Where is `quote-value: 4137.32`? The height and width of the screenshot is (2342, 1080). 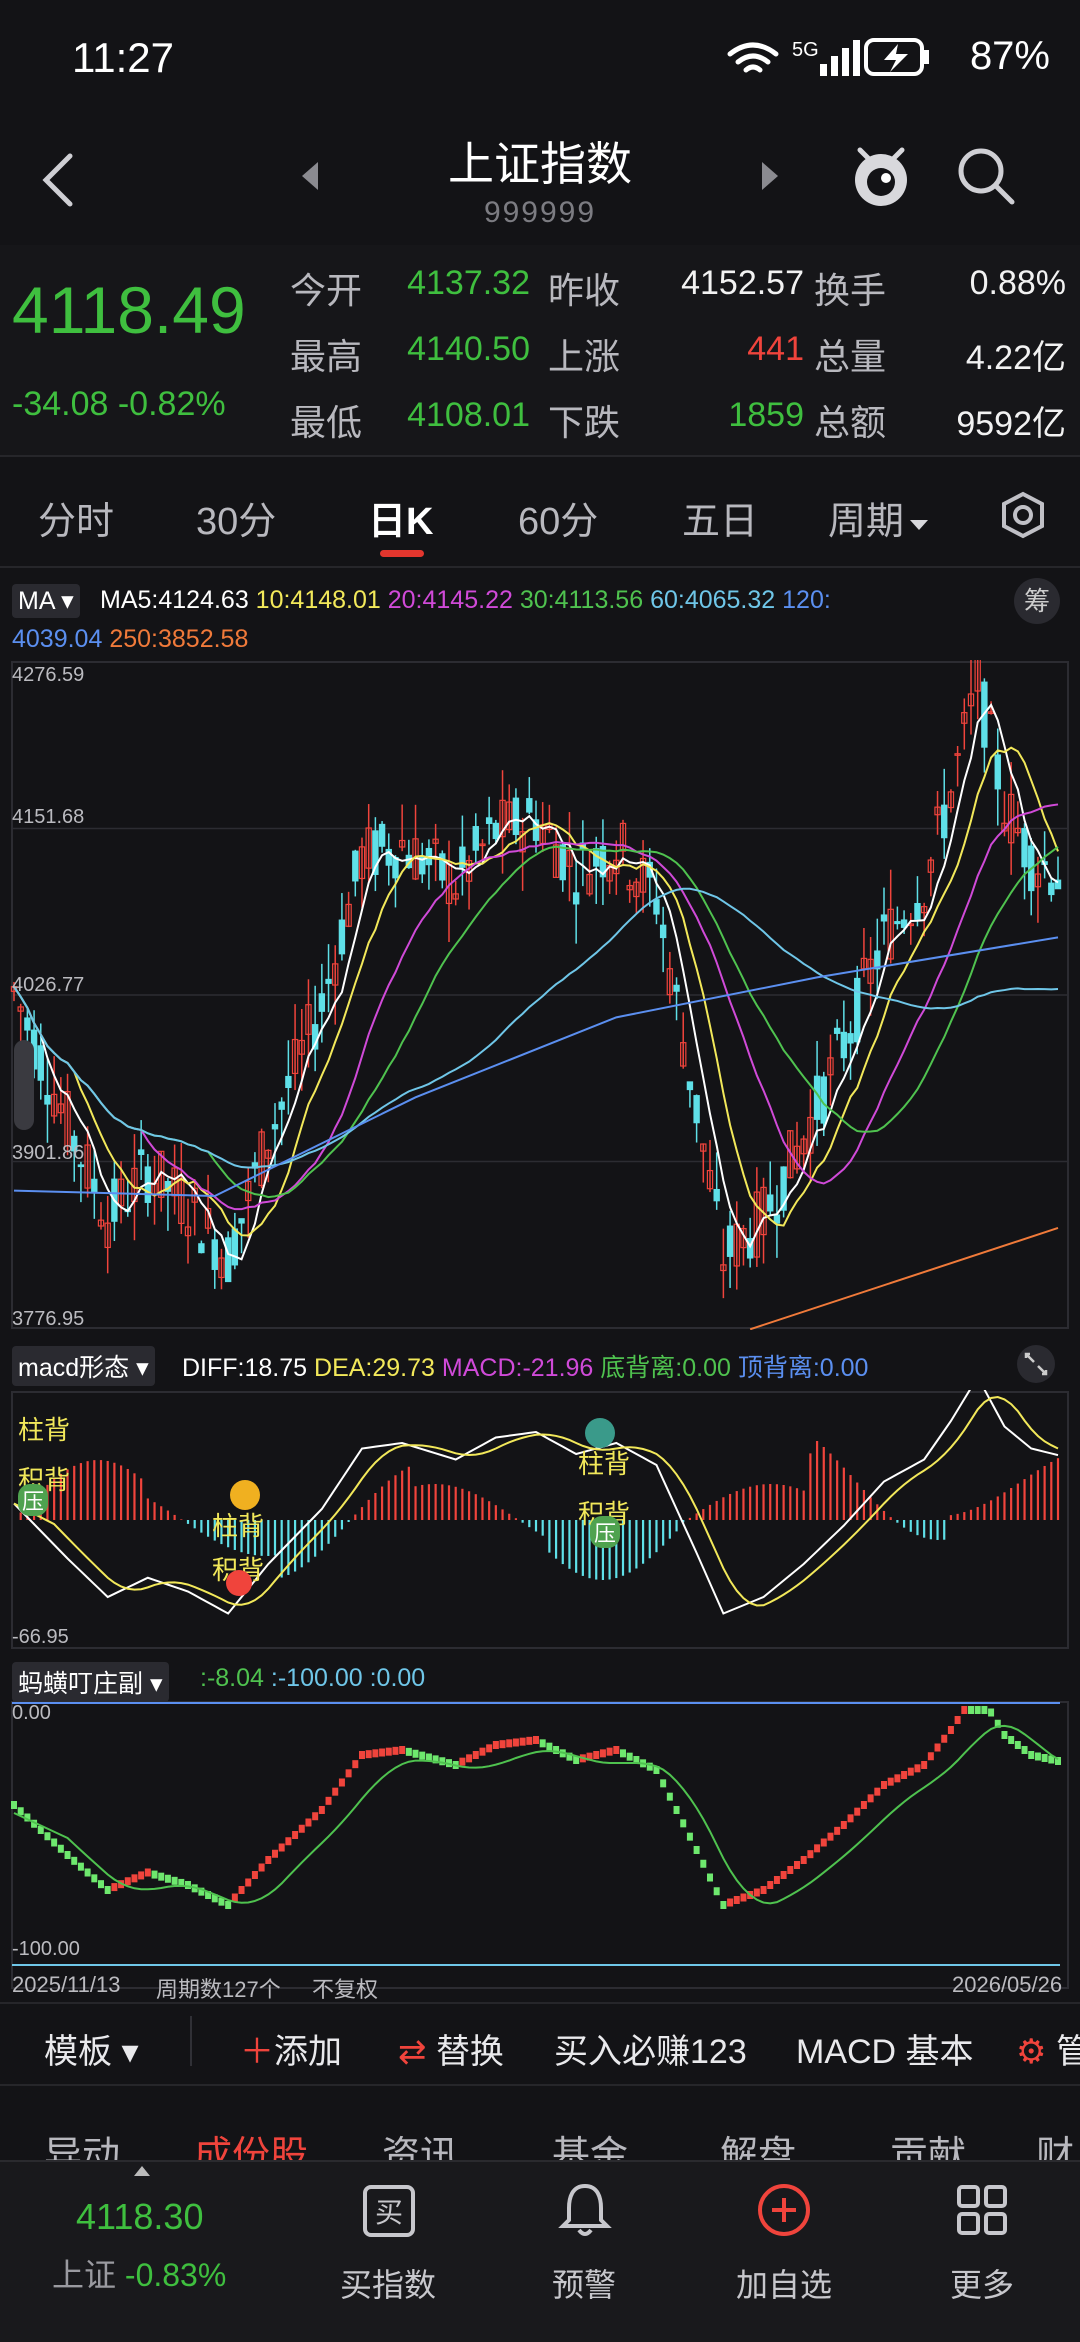
quote-value: 4137.32 is located at coordinates (468, 283).